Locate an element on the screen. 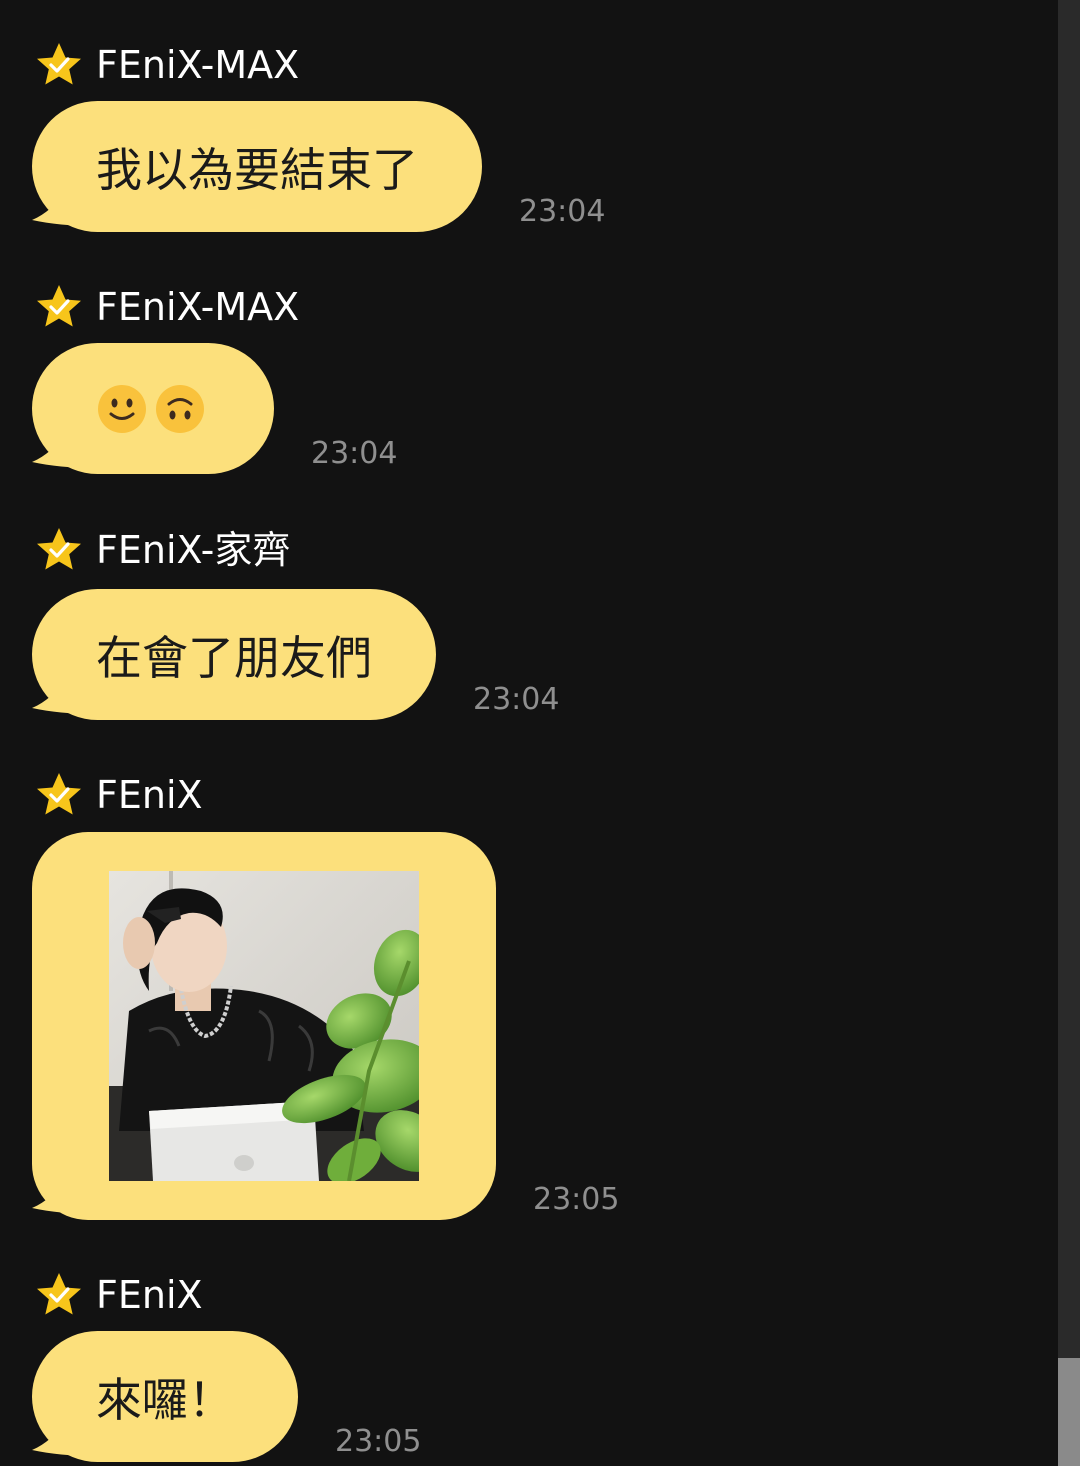 The image size is (1080, 1466). photo-image is located at coordinates (264, 1026).